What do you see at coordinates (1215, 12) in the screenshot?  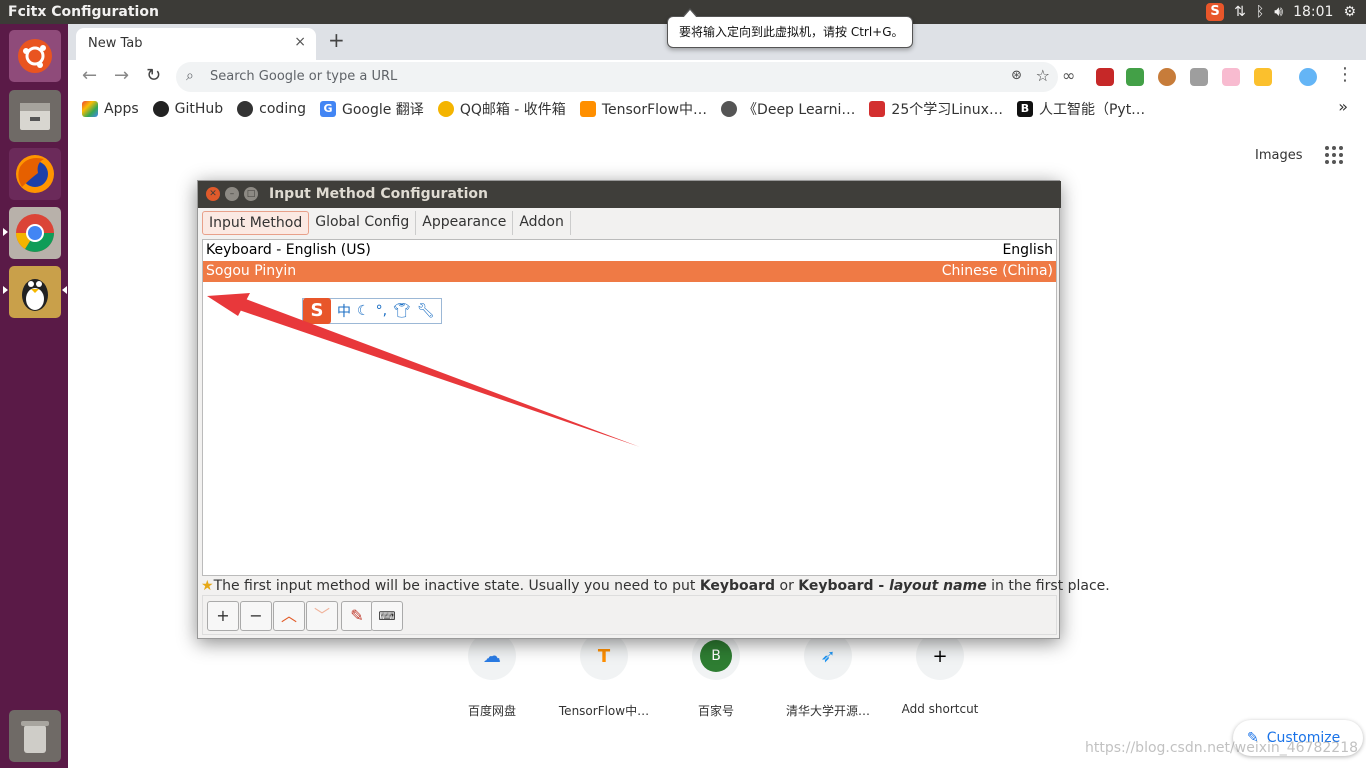 I see `sogou-tray-icon: S` at bounding box center [1215, 12].